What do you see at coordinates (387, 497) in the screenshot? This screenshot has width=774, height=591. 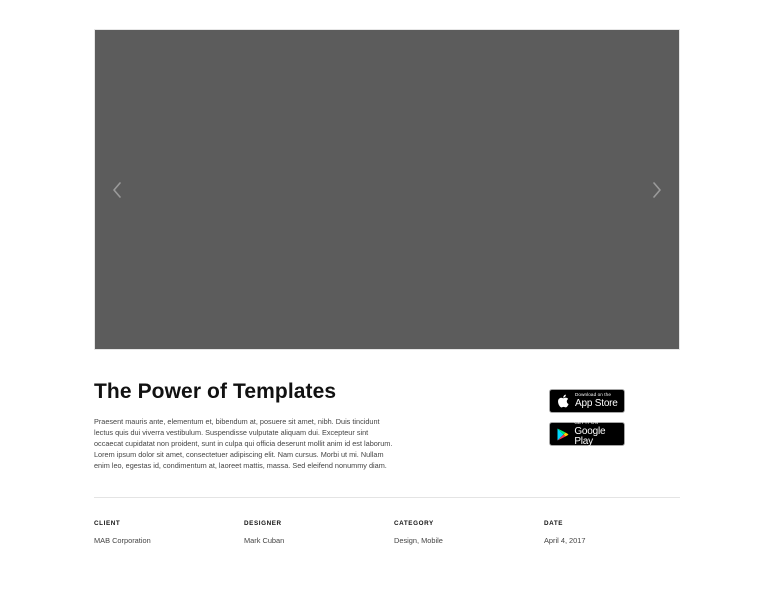 I see `divider` at bounding box center [387, 497].